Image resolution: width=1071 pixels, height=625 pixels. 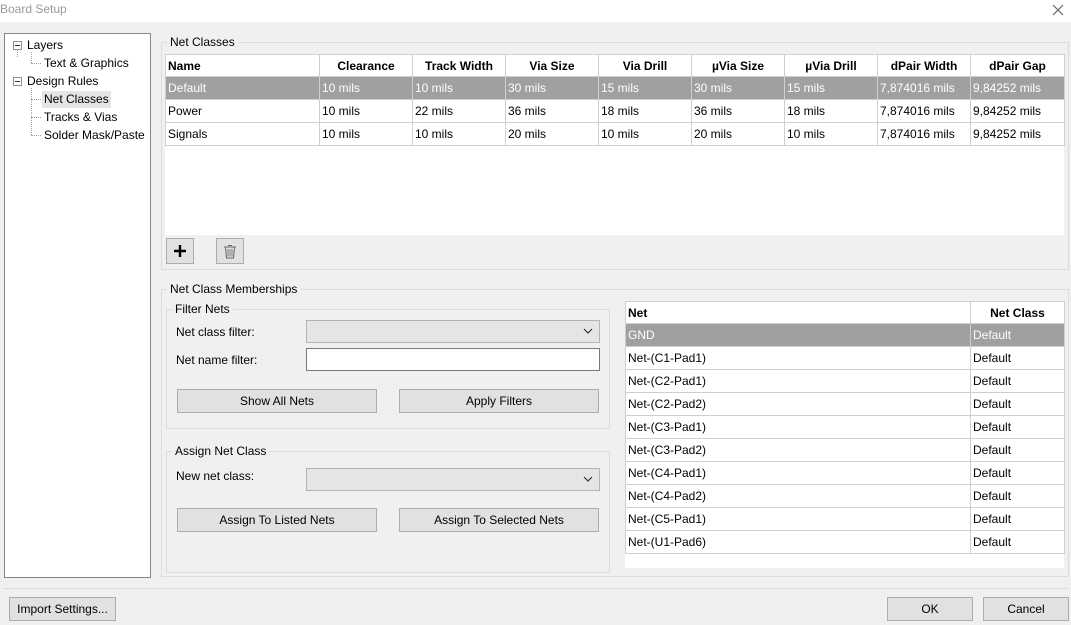 I want to click on cell: Net-(C3-Pad2), so click(x=798, y=450).